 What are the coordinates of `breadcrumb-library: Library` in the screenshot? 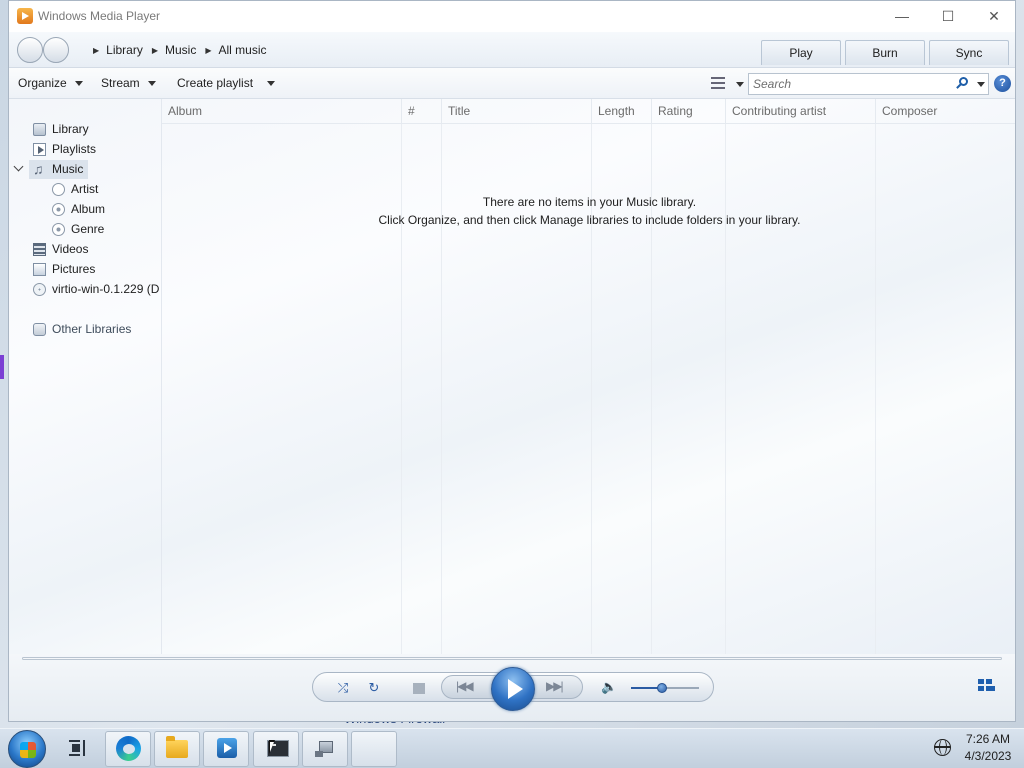 It's located at (124, 50).